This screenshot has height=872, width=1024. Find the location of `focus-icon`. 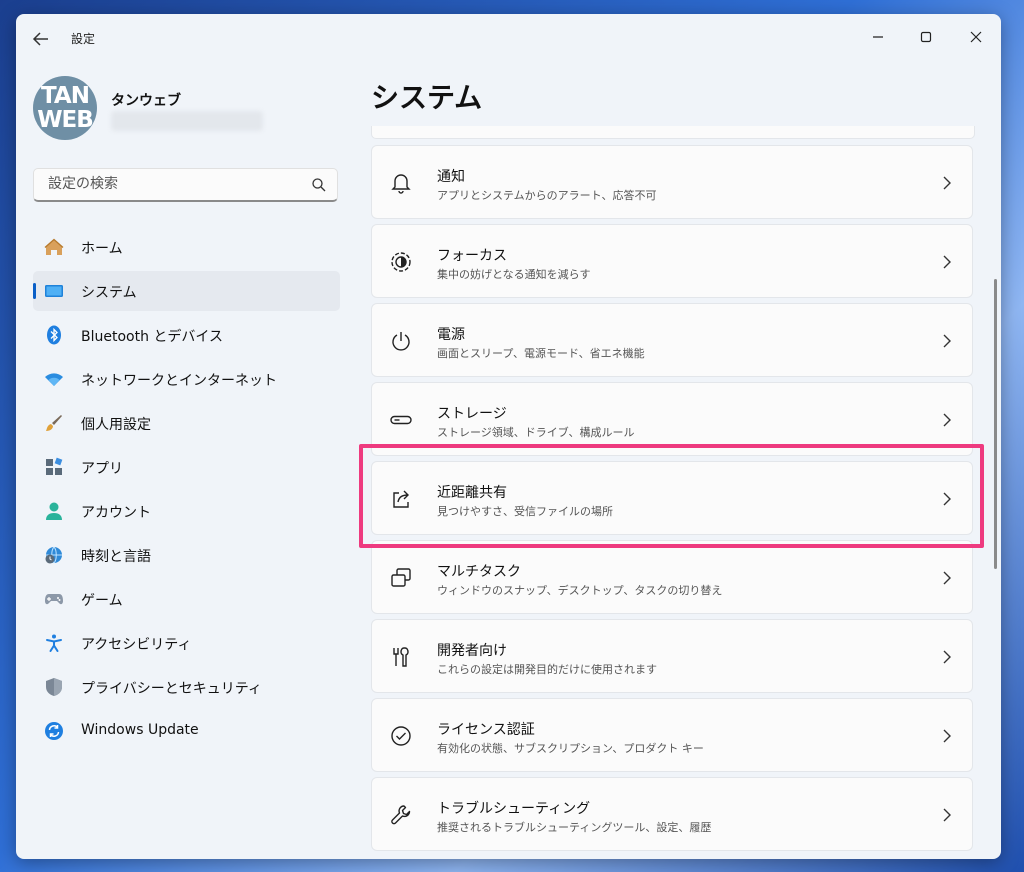

focus-icon is located at coordinates (401, 262).